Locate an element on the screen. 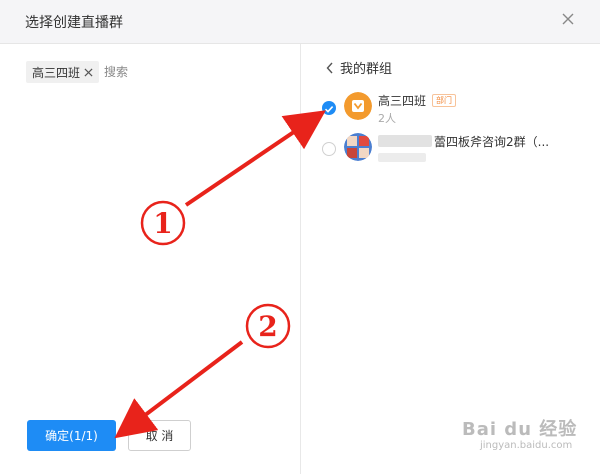 This screenshot has width=600, height=474. cancel-button: 取 消 is located at coordinates (159, 435).